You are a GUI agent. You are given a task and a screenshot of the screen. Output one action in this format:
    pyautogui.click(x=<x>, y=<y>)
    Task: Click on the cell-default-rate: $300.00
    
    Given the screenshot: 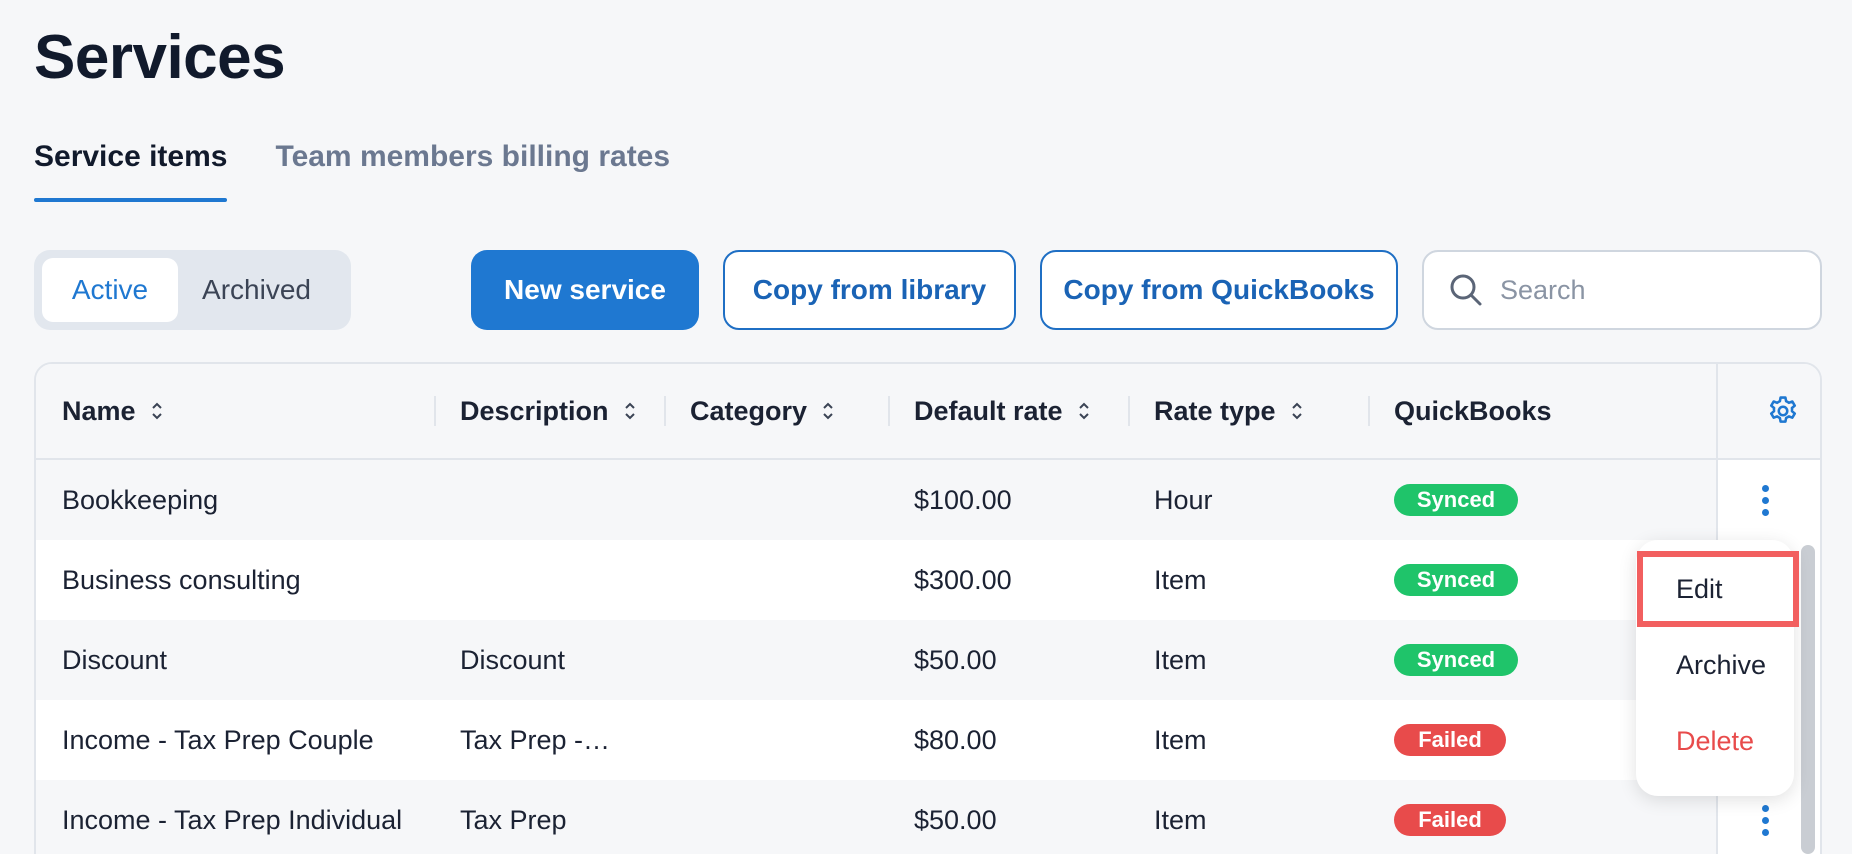 What is the action you would take?
    pyautogui.click(x=963, y=579)
    